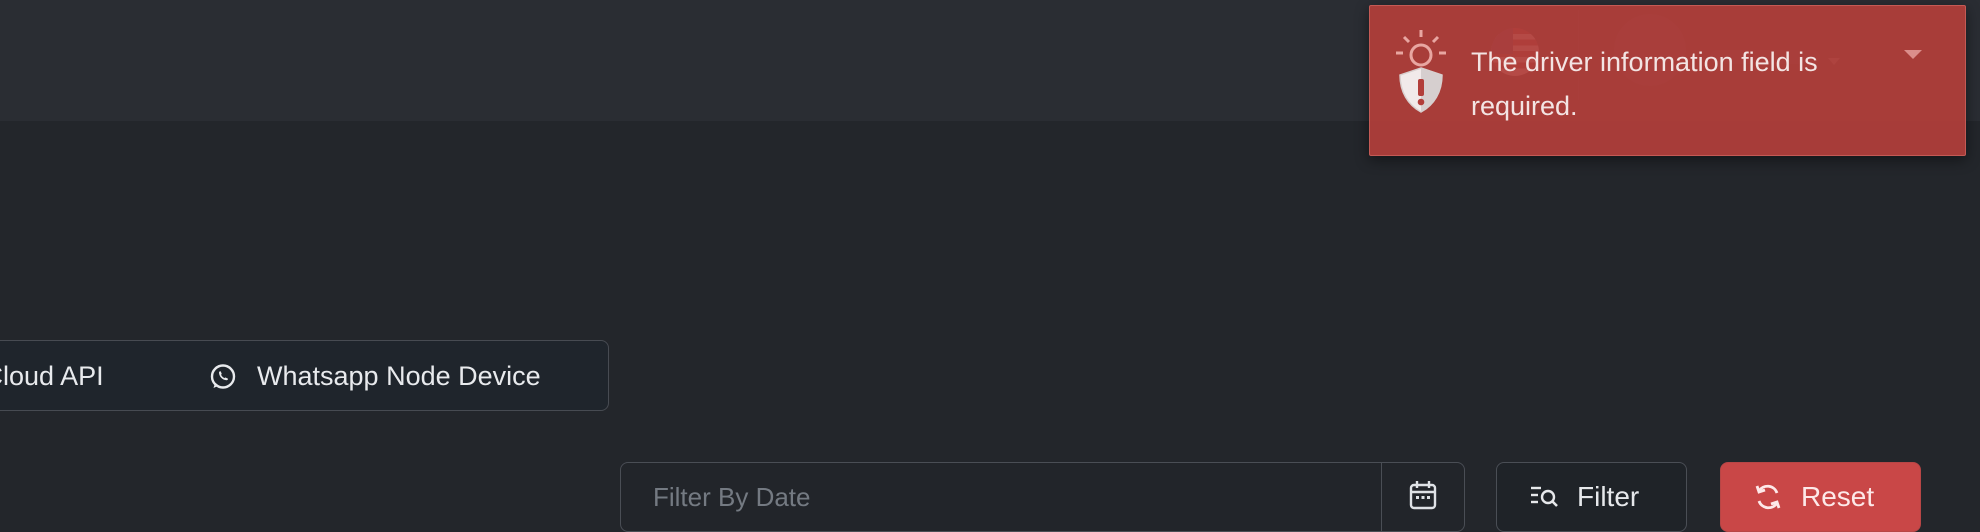 The image size is (1980, 532). I want to click on whatsapp-icon, so click(223, 377).